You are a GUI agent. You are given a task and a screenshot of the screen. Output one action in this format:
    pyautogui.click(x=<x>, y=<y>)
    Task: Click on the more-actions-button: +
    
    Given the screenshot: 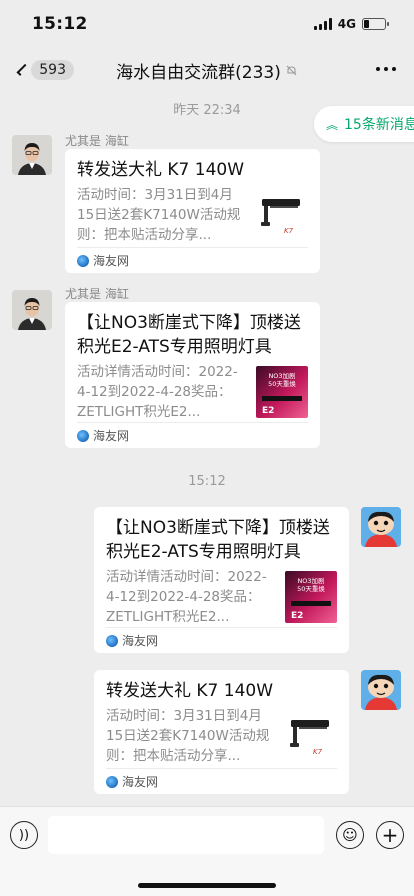 What is the action you would take?
    pyautogui.click(x=390, y=835)
    